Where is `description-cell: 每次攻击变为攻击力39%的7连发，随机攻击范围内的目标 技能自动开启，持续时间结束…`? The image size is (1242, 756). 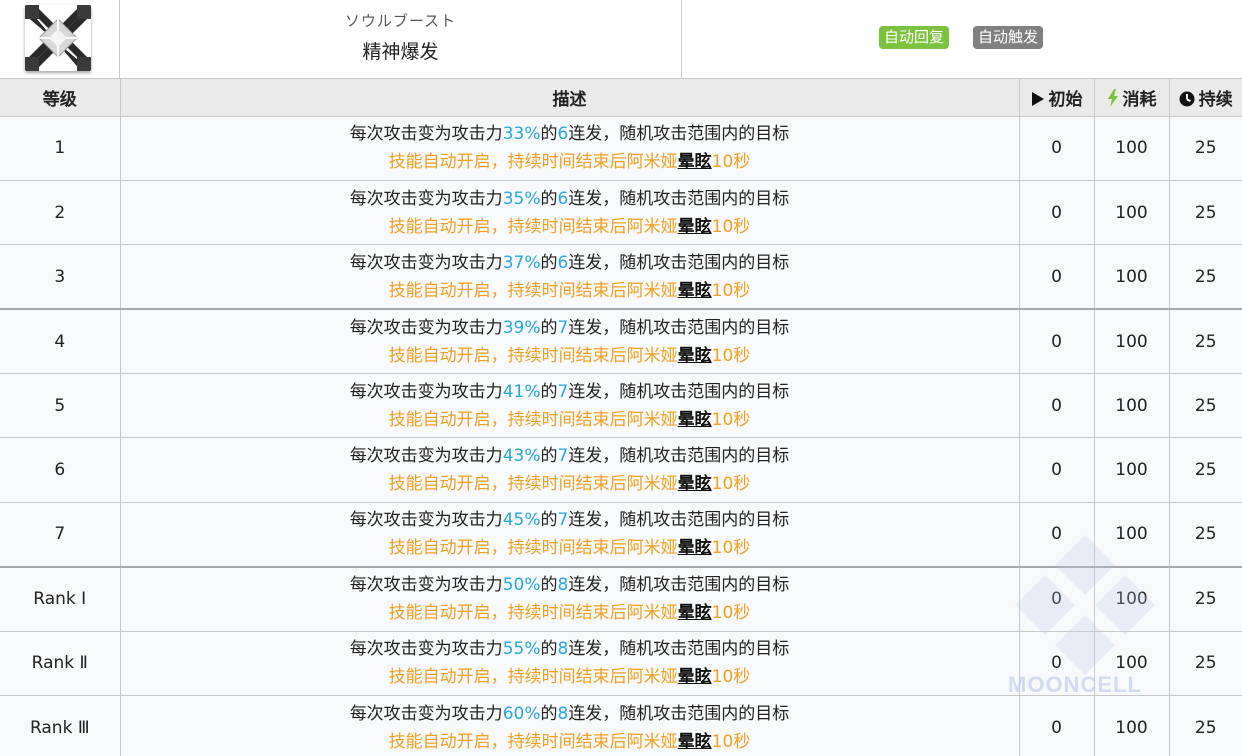 description-cell: 每次攻击变为攻击力39%的7连发，随机攻击范围内的目标 技能自动开启，持续时间结束… is located at coordinates (570, 342).